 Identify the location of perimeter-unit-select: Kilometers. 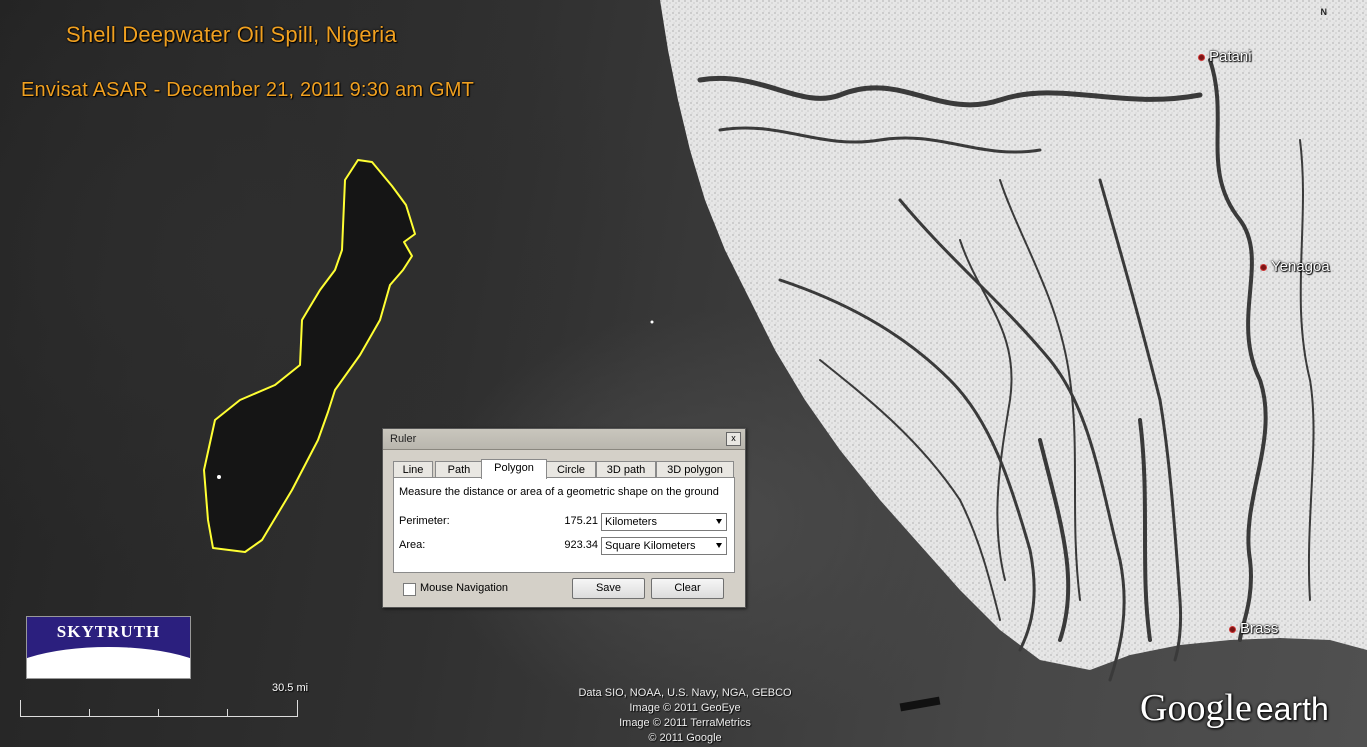
(664, 522).